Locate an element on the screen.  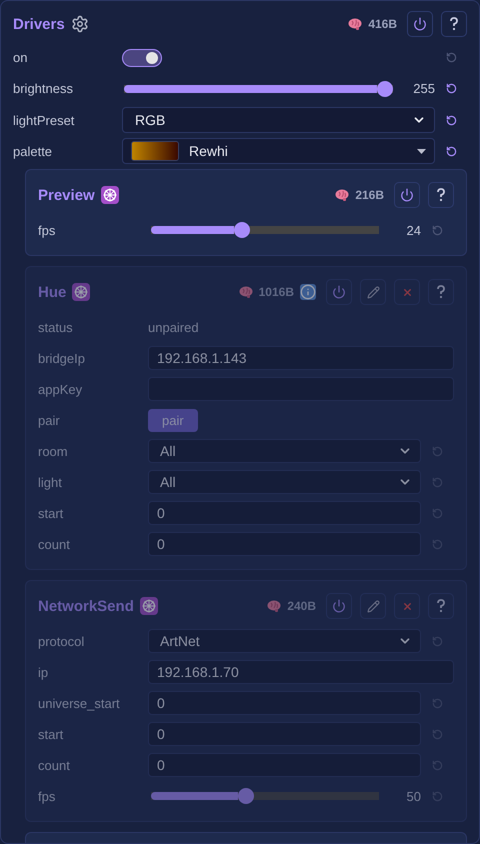
field-label: room is located at coordinates (53, 451).